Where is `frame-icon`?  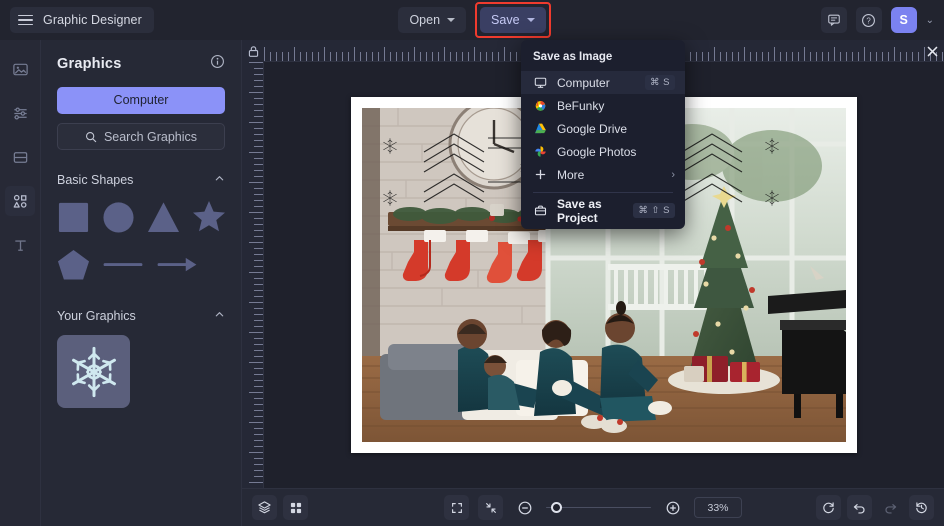
frame-icon is located at coordinates (20, 157).